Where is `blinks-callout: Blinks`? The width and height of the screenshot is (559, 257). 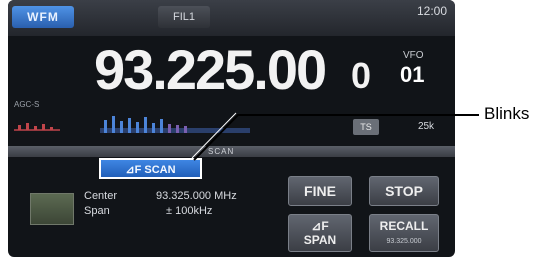
blinks-callout: Blinks is located at coordinates (507, 113).